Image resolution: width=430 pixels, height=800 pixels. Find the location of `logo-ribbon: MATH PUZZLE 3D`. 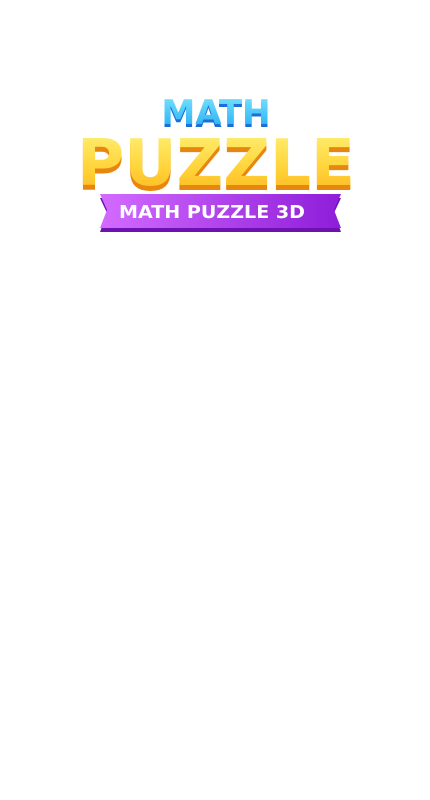

logo-ribbon: MATH PUZZLE 3D is located at coordinates (220, 213).